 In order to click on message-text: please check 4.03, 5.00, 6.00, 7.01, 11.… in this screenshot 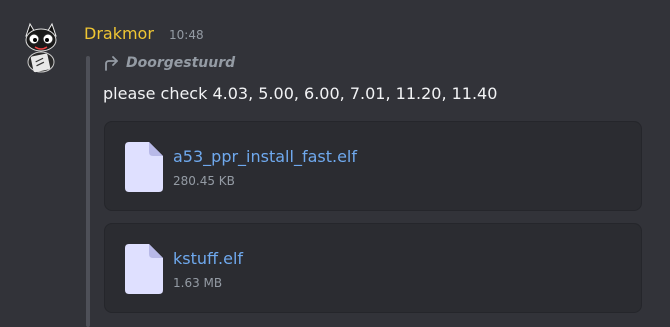, I will do `click(300, 93)`.